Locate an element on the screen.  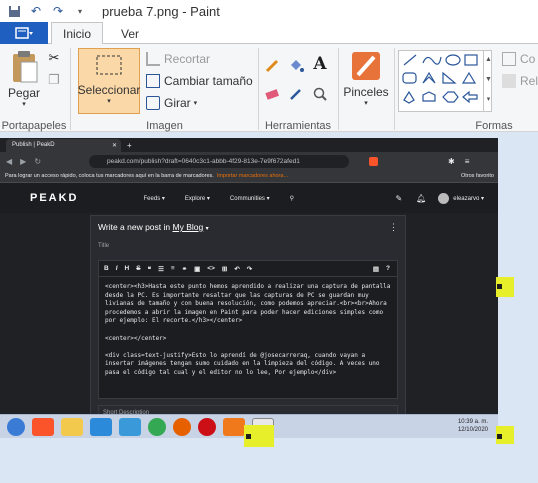
other-favorites: Otros favorito is located at coordinates (477, 176).